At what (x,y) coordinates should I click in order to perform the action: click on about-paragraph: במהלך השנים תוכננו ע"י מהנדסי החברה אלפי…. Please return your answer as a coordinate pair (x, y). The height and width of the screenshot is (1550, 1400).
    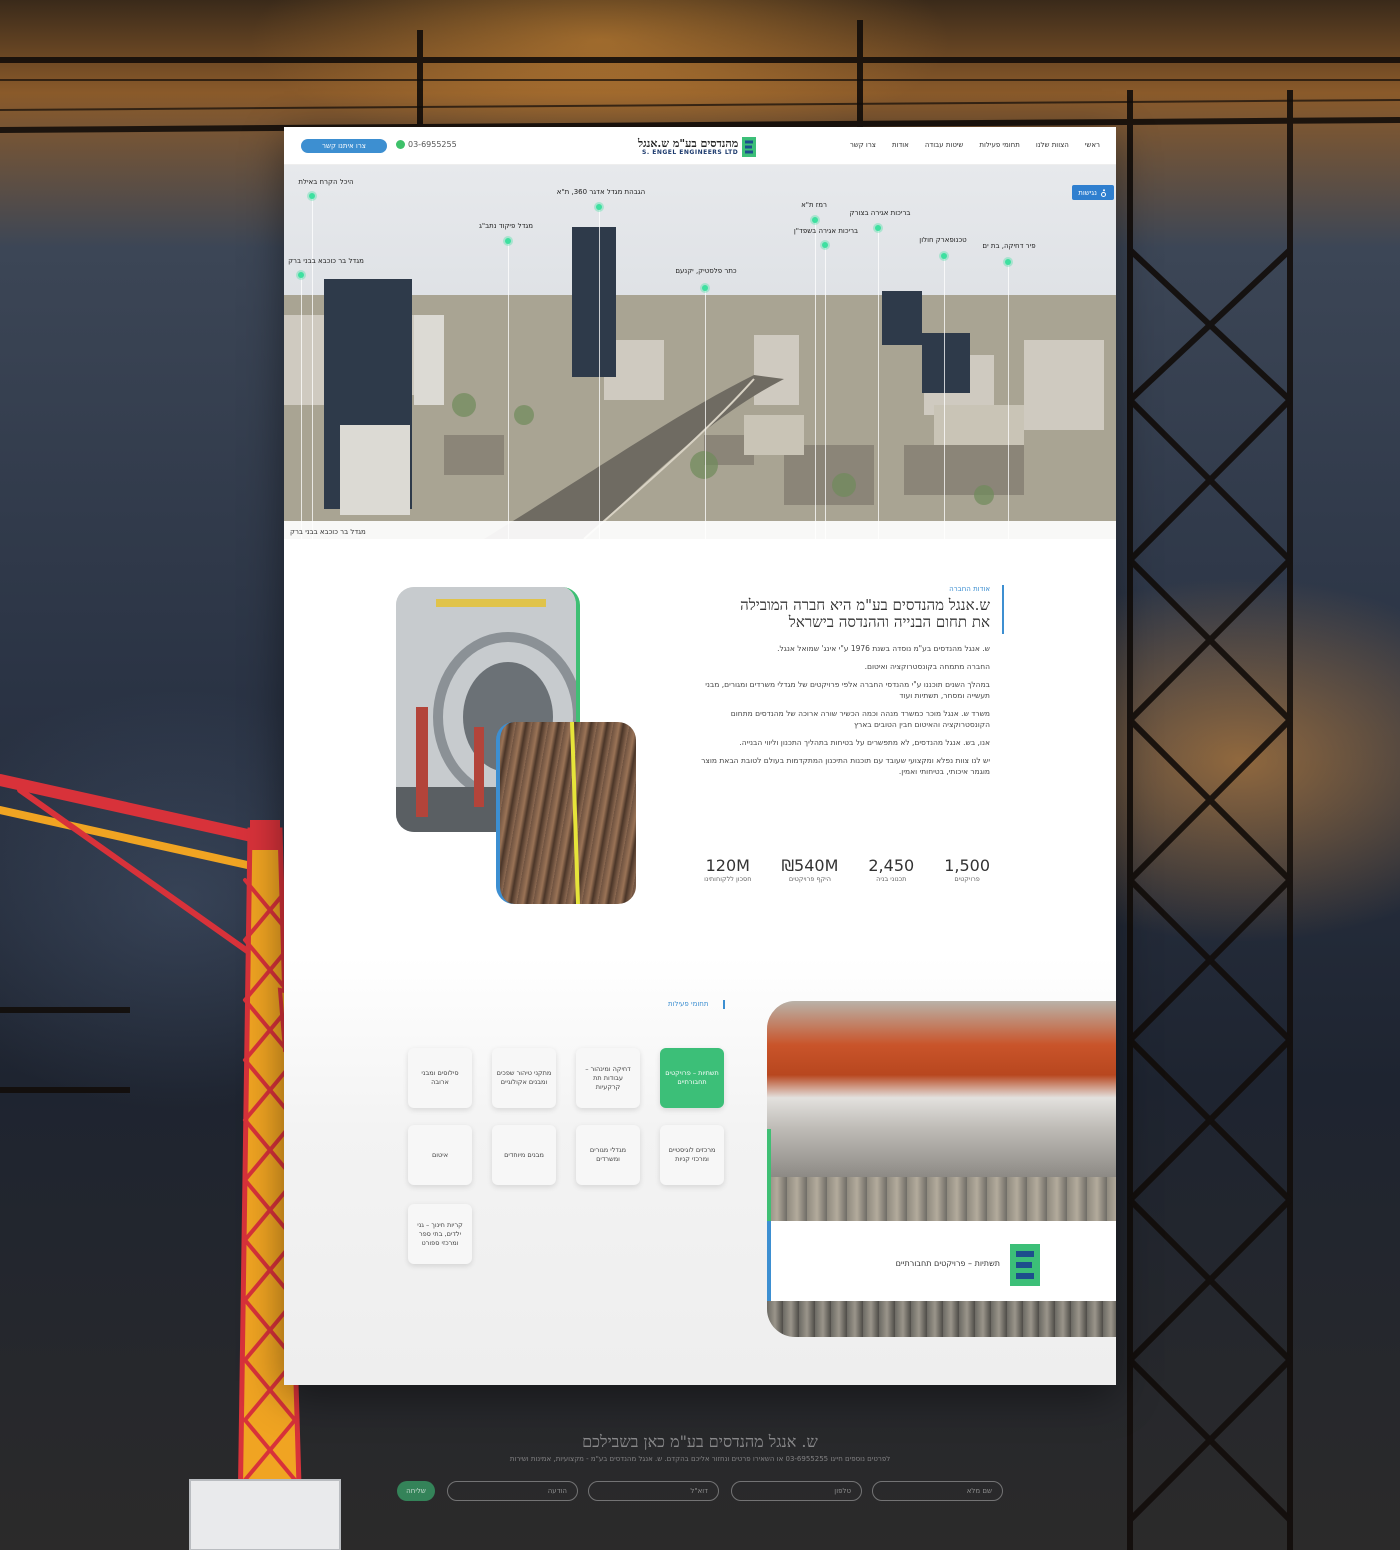
    Looking at the image, I should click on (847, 690).